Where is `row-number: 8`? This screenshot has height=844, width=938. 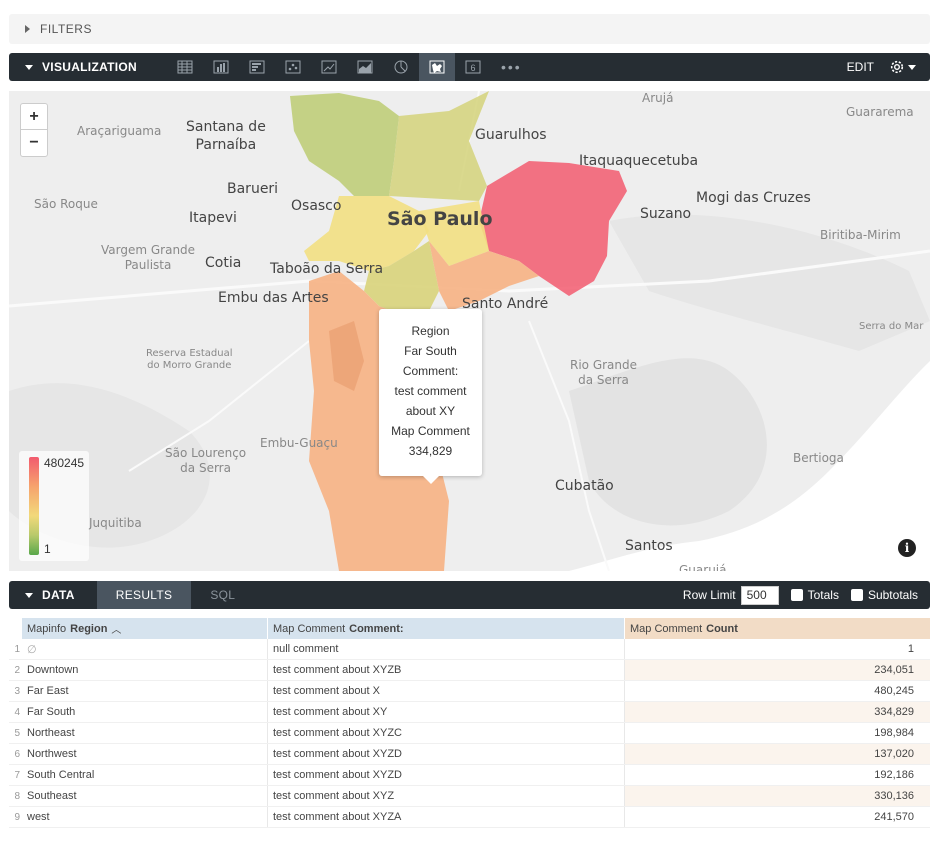 row-number: 8 is located at coordinates (17, 796).